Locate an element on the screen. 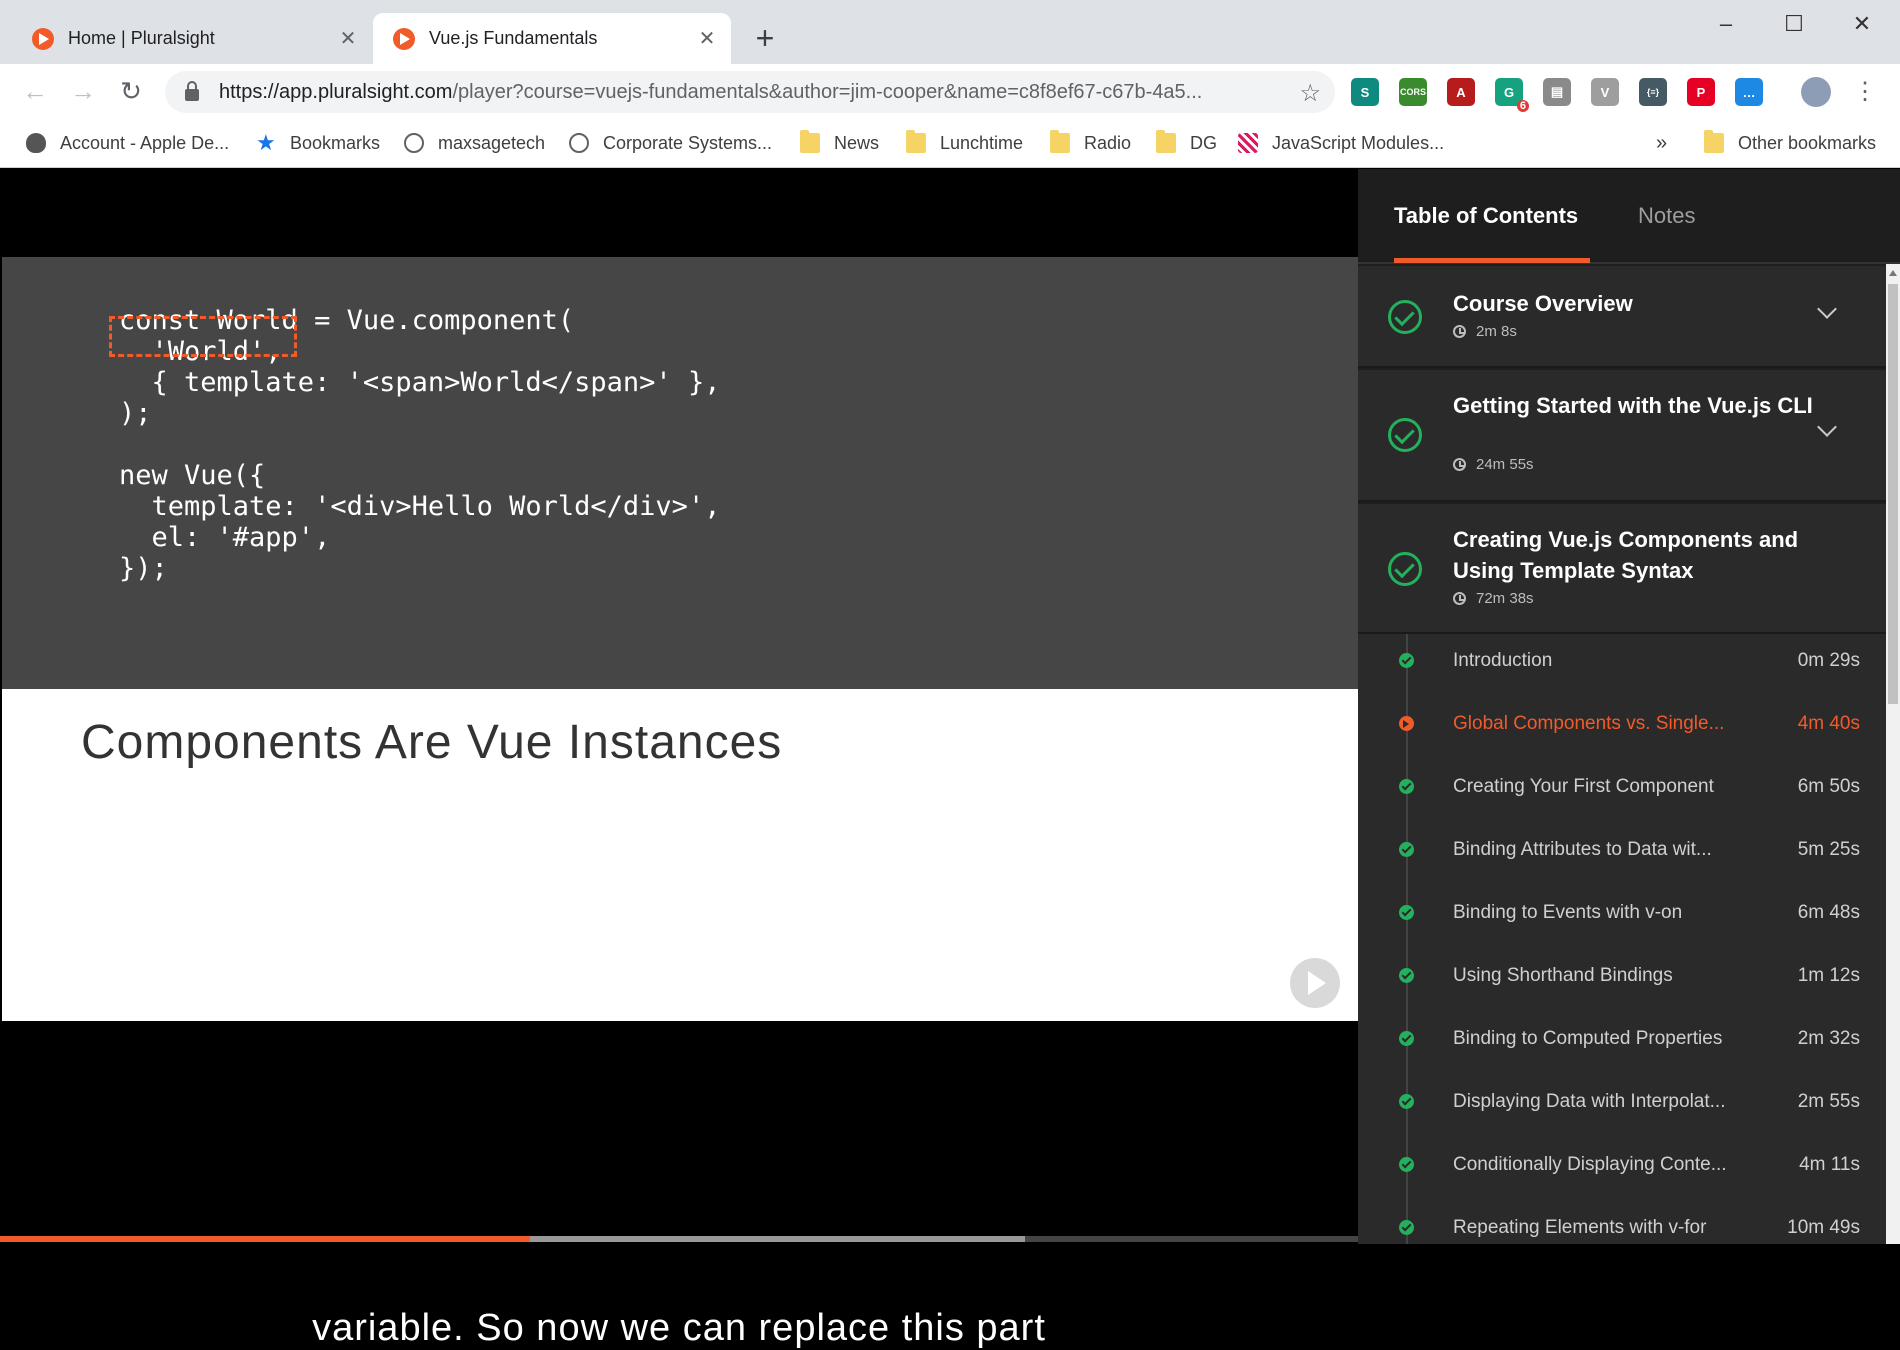  bookmark-label: Radio is located at coordinates (1108, 142).